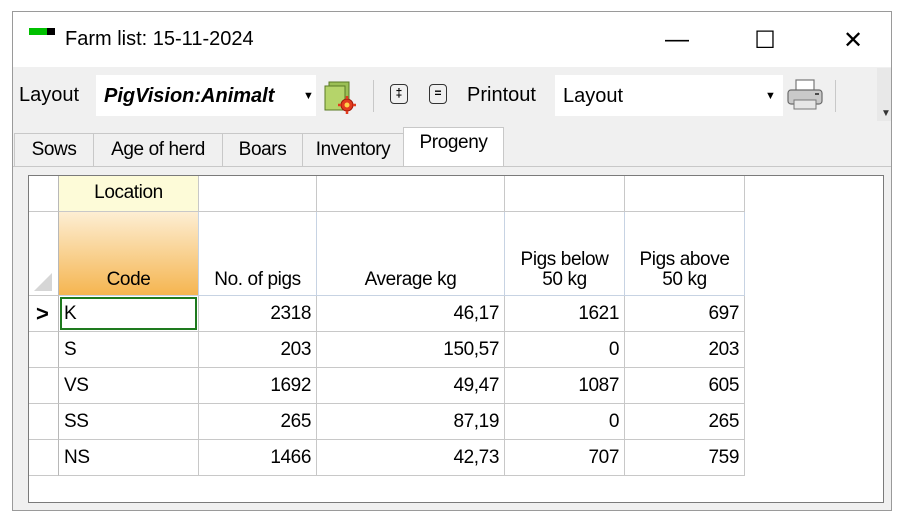 Image resolution: width=905 pixels, height=525 pixels. Describe the element at coordinates (159, 39) in the screenshot. I see `window-title: Farm list: 15-11-2024` at that location.